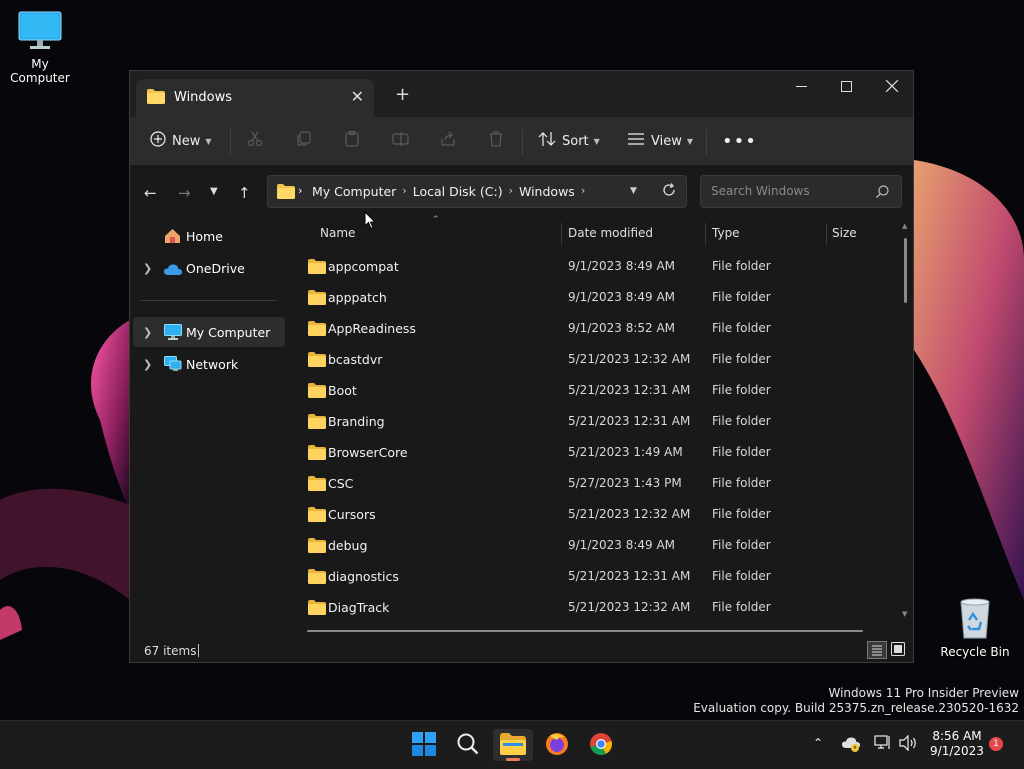  I want to click on sidebar-item-network: ❯ Network, so click(209, 364).